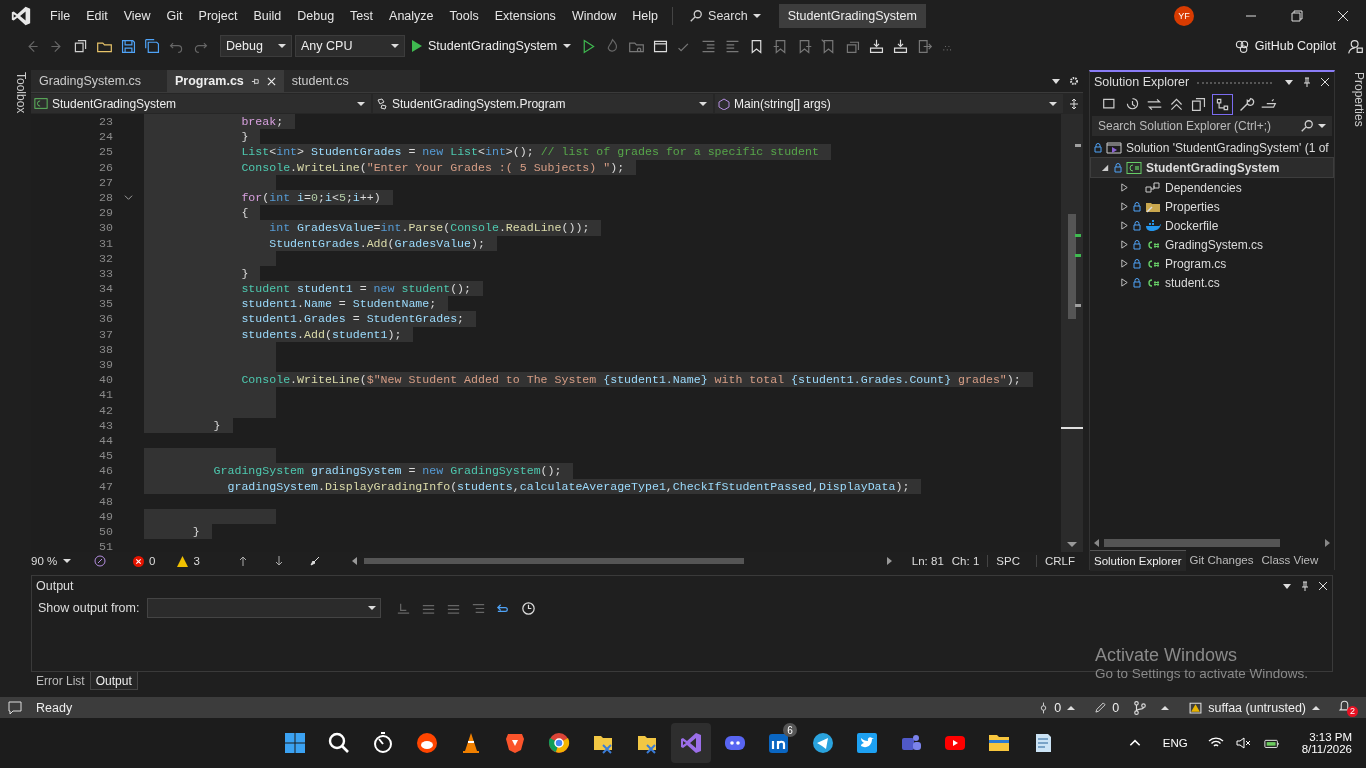 This screenshot has width=1366, height=768. Describe the element at coordinates (525, 16) in the screenshot. I see `menu-item: Extensions` at that location.